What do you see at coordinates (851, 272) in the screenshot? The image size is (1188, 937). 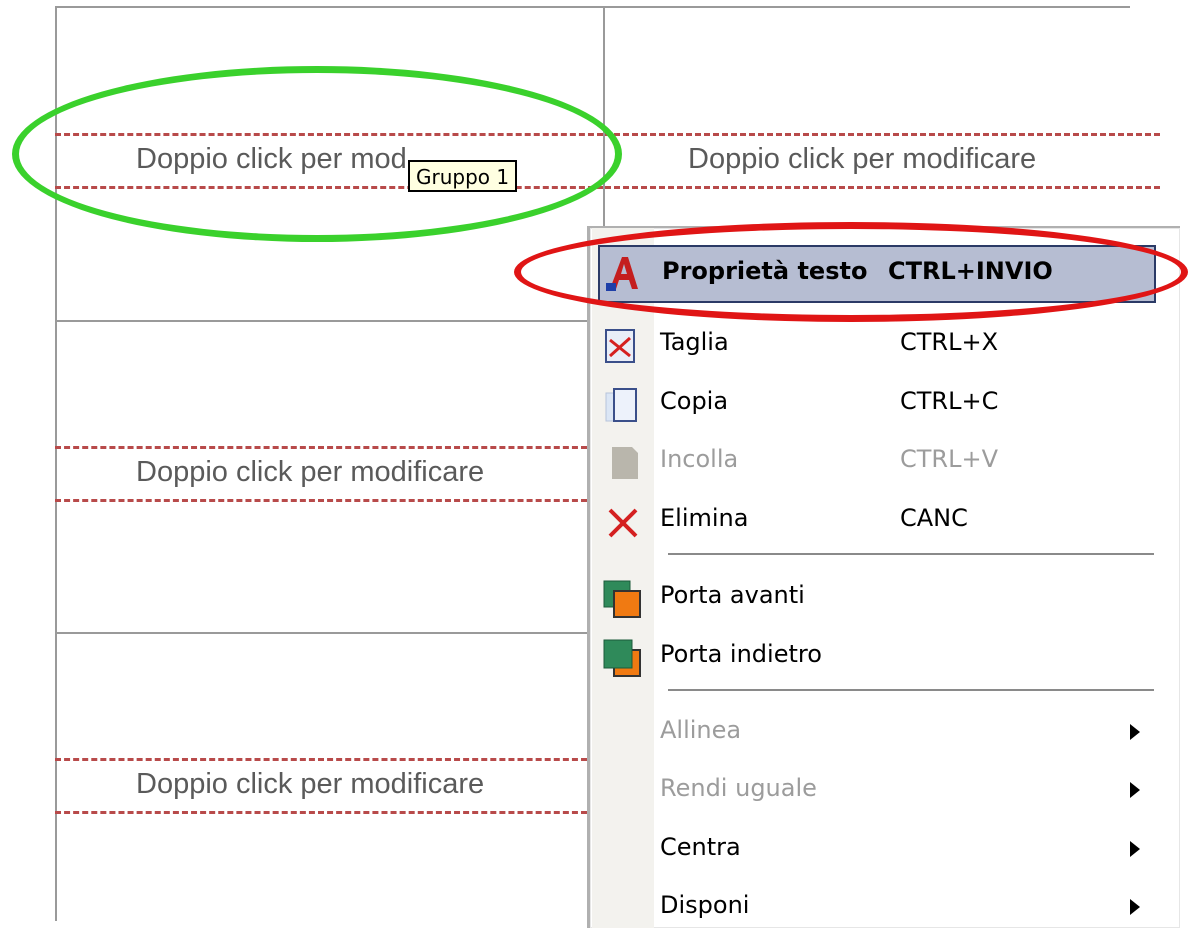 I see `red-highlight-ellipse` at bounding box center [851, 272].